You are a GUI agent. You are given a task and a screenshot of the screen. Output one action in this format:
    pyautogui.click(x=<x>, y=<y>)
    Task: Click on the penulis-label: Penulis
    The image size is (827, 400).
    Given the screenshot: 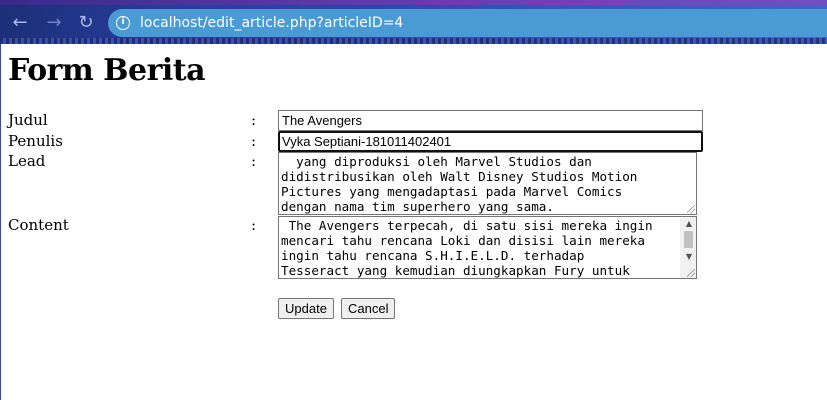 What is the action you would take?
    pyautogui.click(x=35, y=141)
    